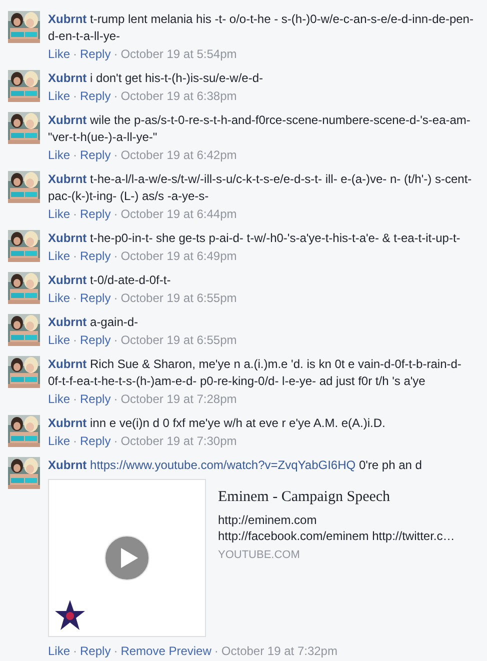  What do you see at coordinates (178, 155) in the screenshot?
I see `timestamp: October 19 at 6:42pm` at bounding box center [178, 155].